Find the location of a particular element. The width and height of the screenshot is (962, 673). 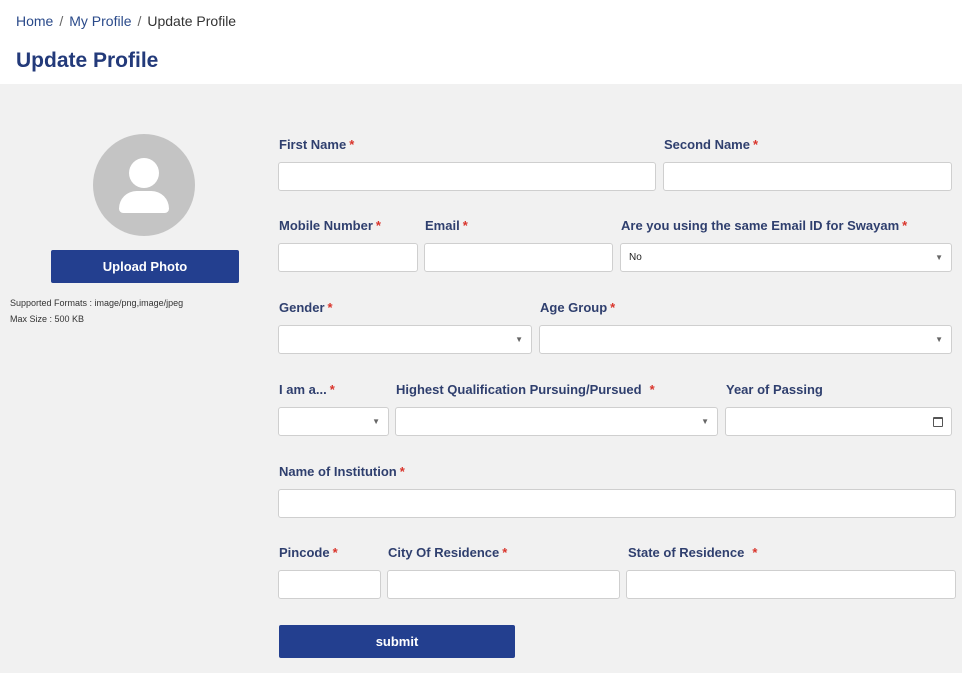

institution-input is located at coordinates (617, 503).